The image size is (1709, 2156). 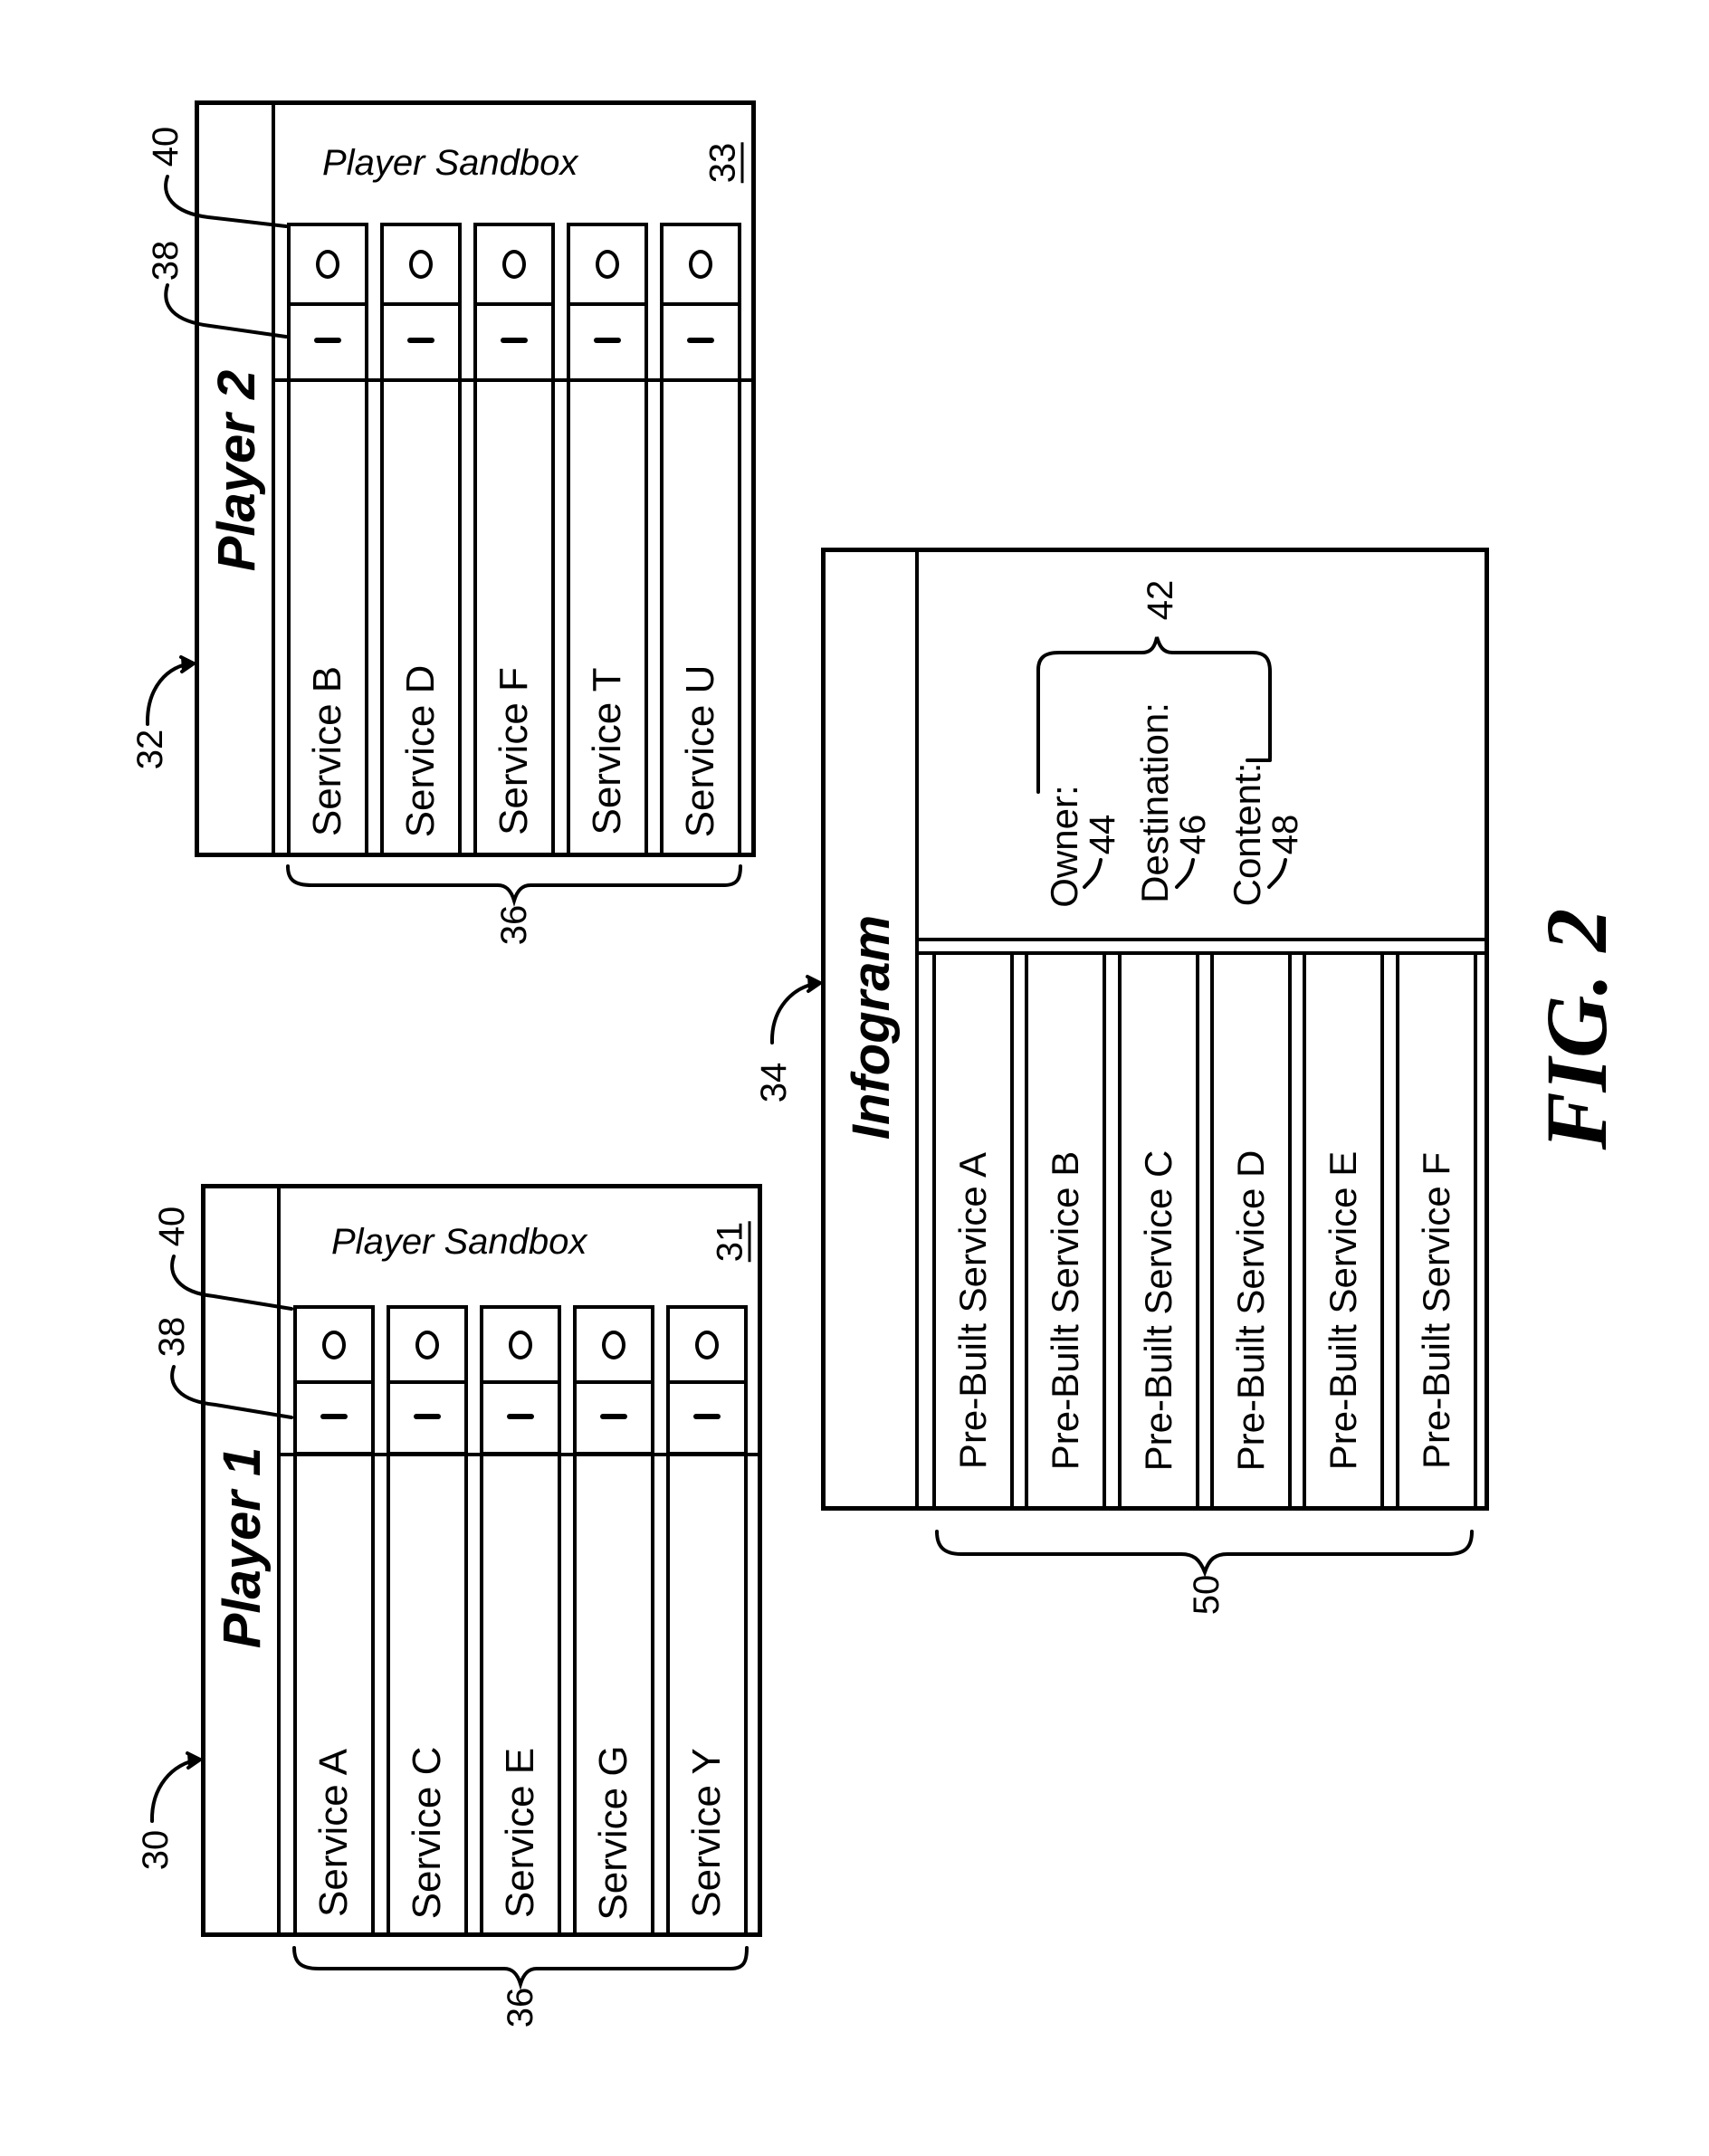 I want to click on player-2-services-brace, so click(x=514, y=885).